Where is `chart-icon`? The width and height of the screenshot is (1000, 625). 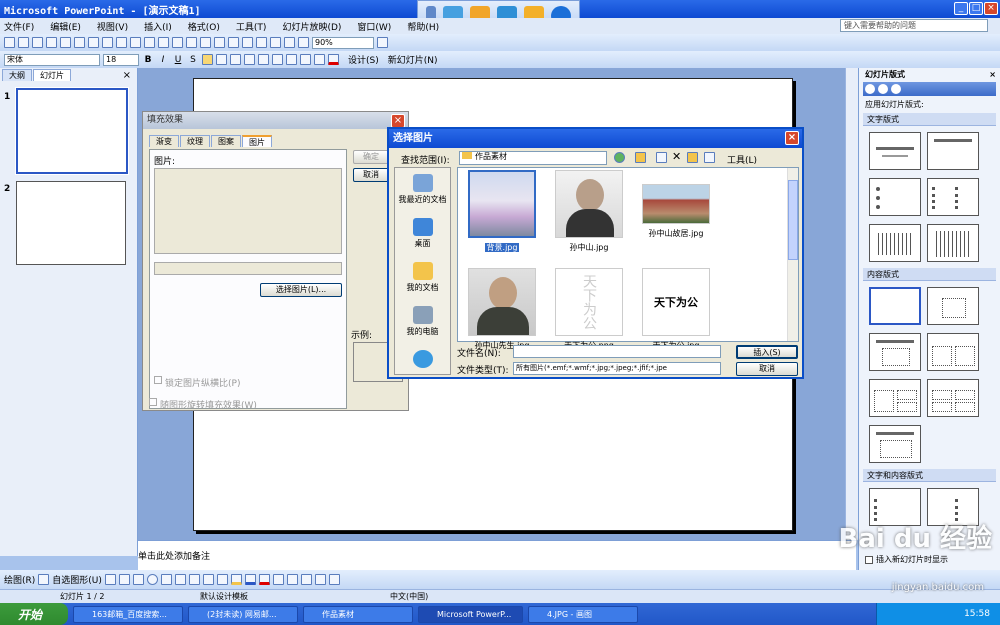
chart-icon is located at coordinates (219, 42).